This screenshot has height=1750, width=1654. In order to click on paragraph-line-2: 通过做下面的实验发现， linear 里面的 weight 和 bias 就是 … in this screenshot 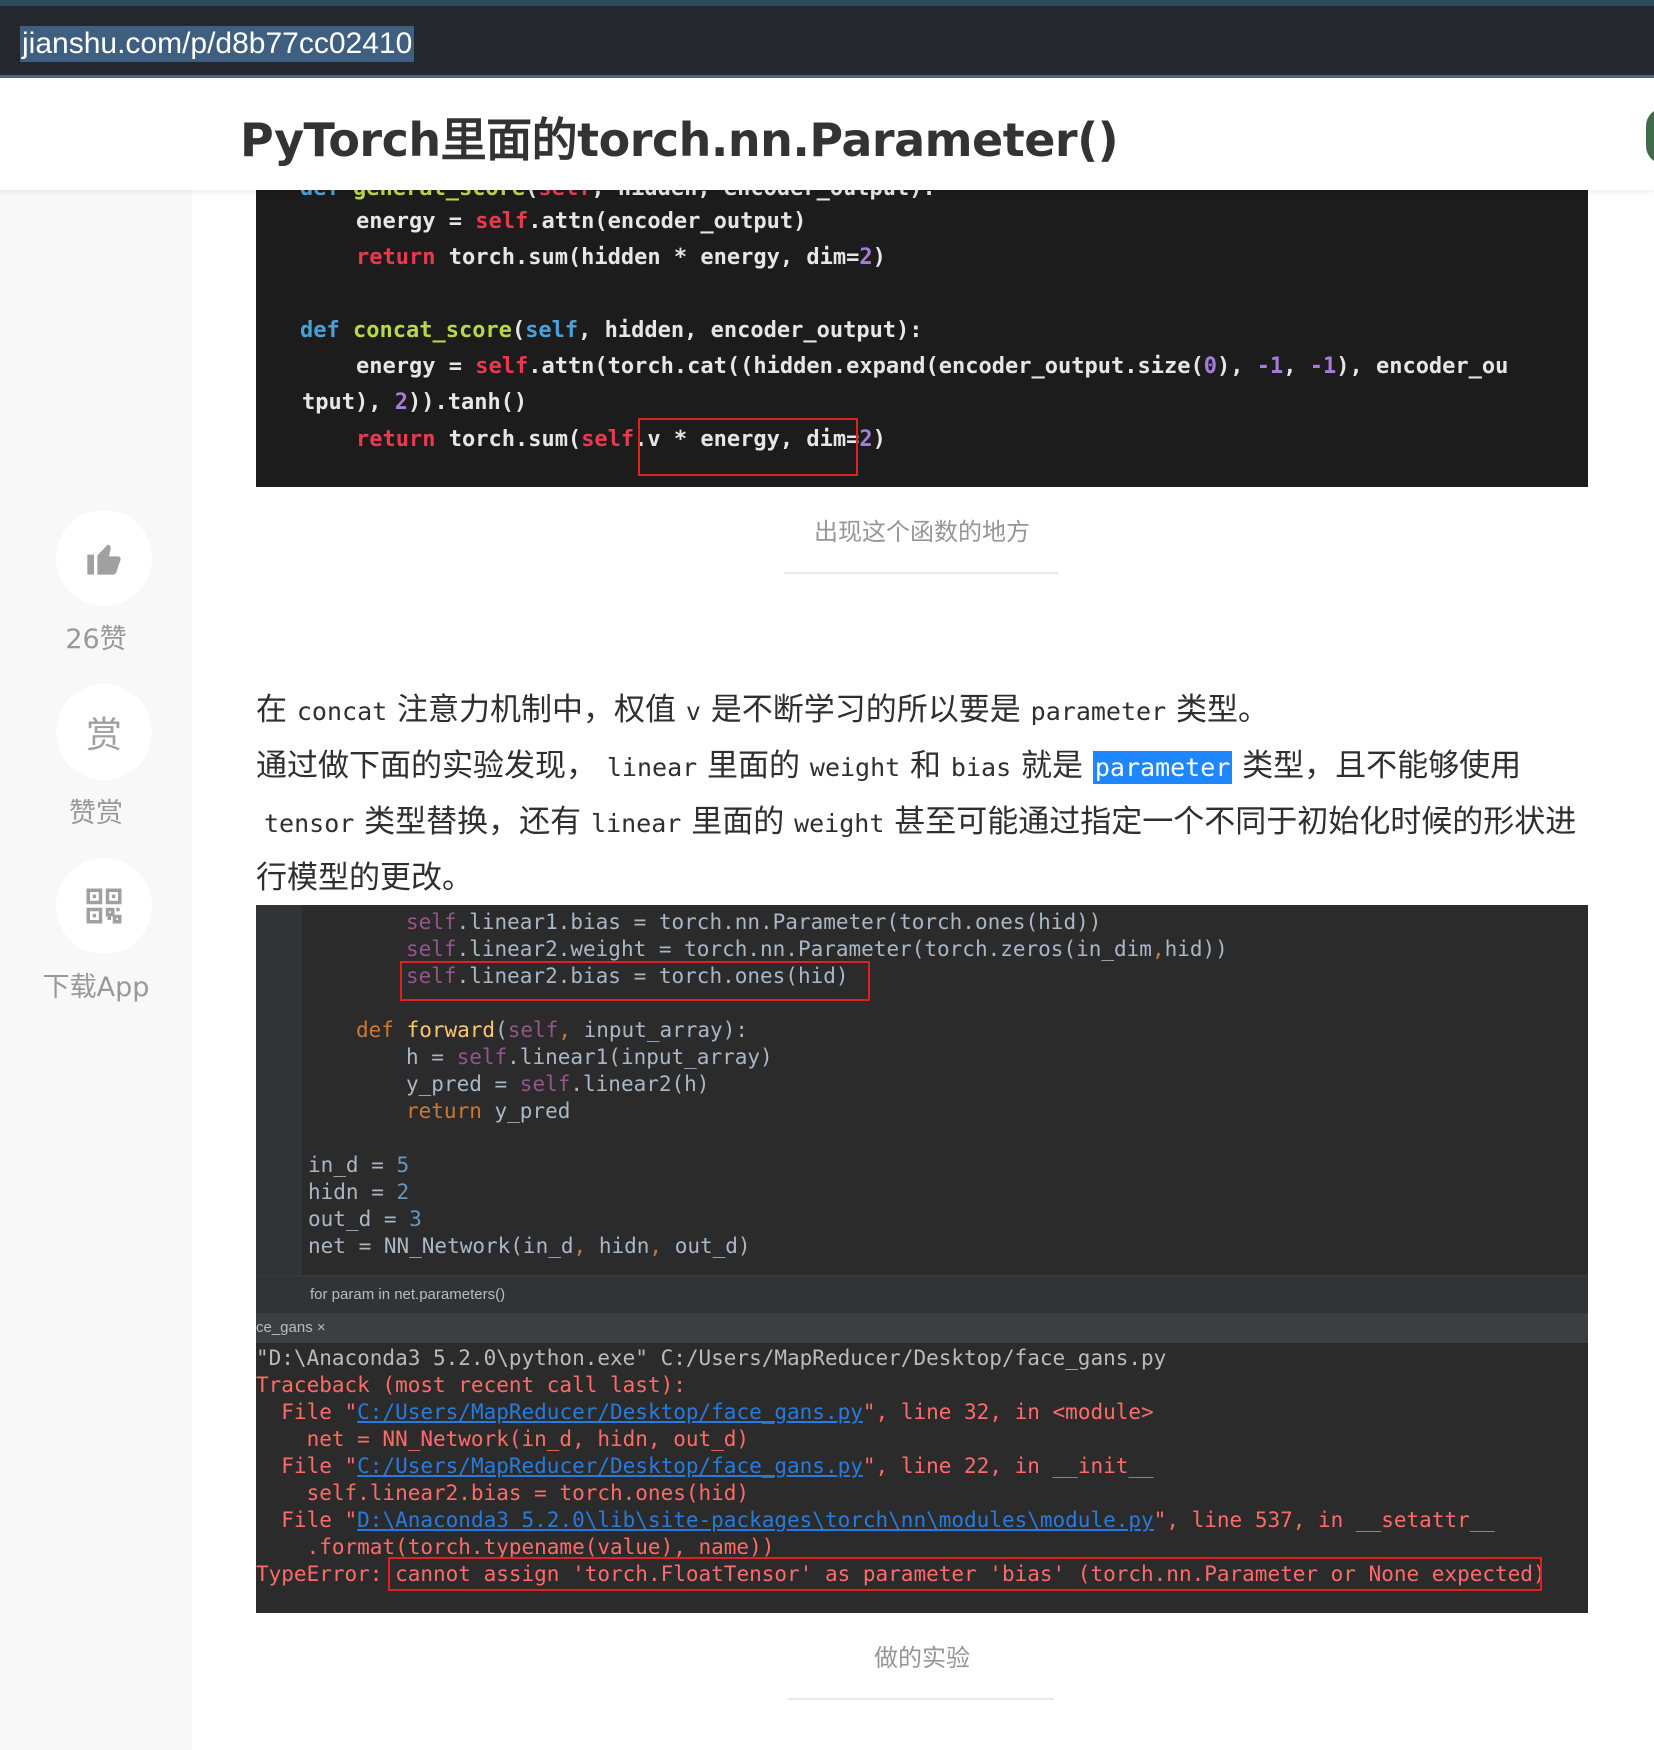, I will do `click(889, 766)`.